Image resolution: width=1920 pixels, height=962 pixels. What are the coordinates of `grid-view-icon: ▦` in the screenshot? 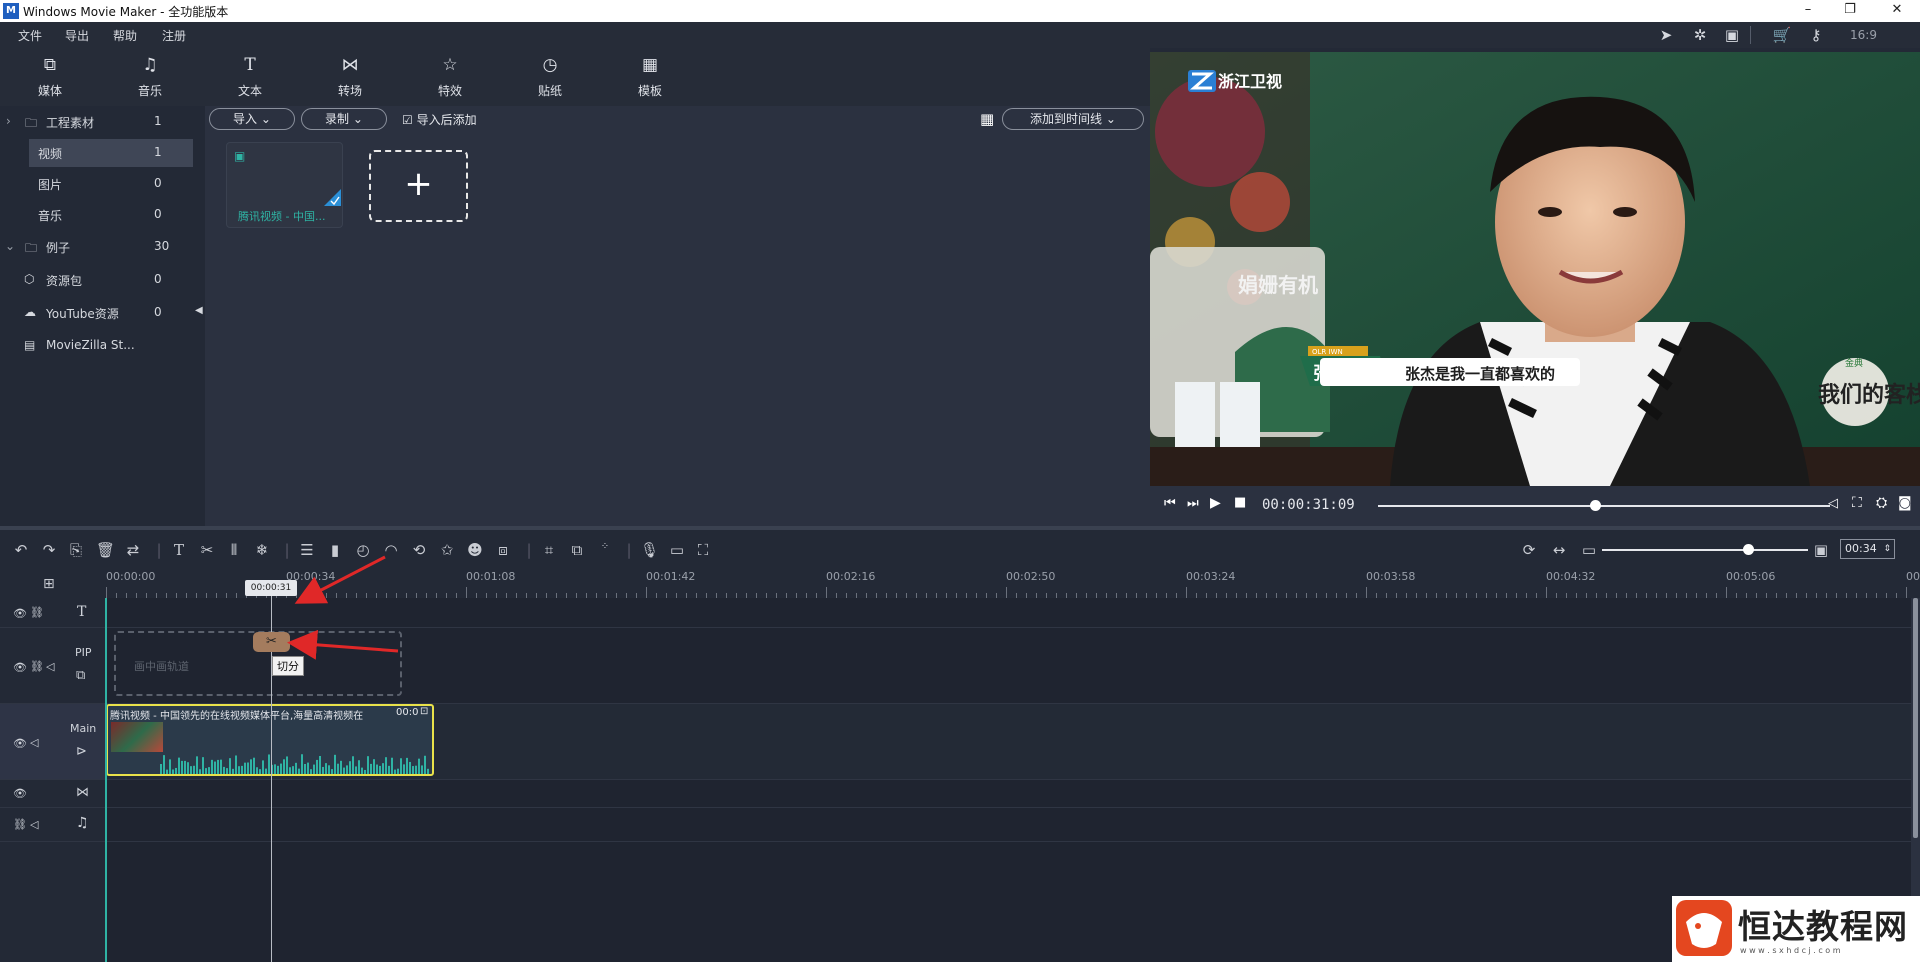 It's located at (987, 119).